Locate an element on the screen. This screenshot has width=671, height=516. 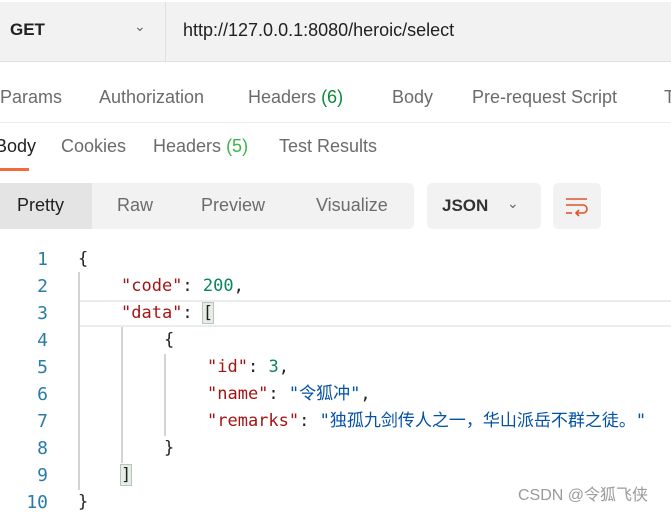
response-tab-body: Body is located at coordinates (18, 146).